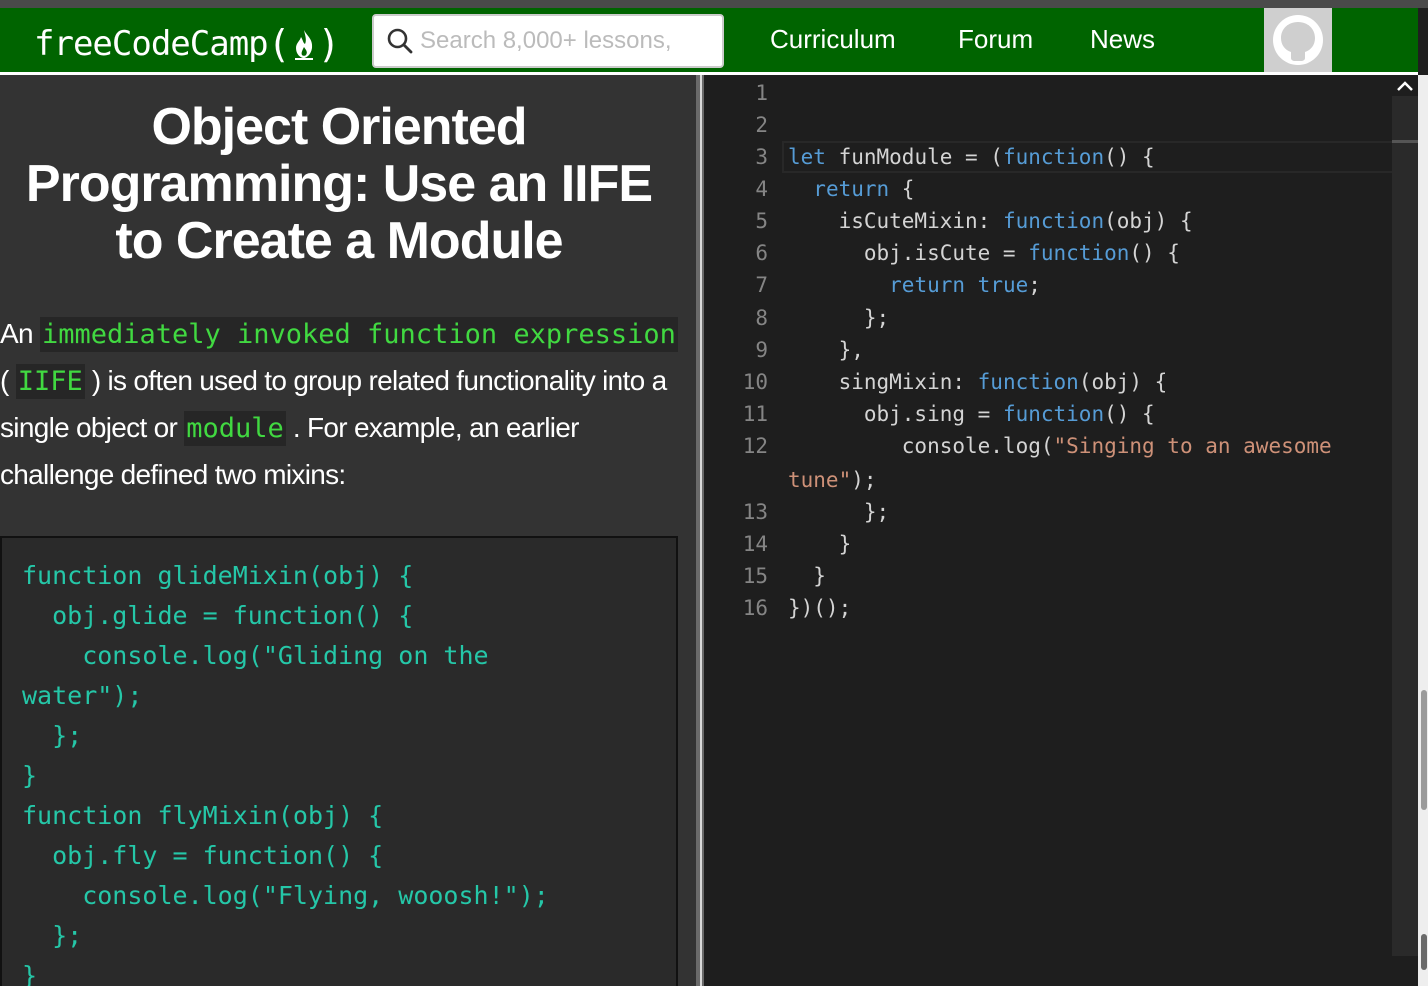 The width and height of the screenshot is (1428, 986). Describe the element at coordinates (1049, 318) in the screenshot. I see `editor-line: 8 };` at that location.